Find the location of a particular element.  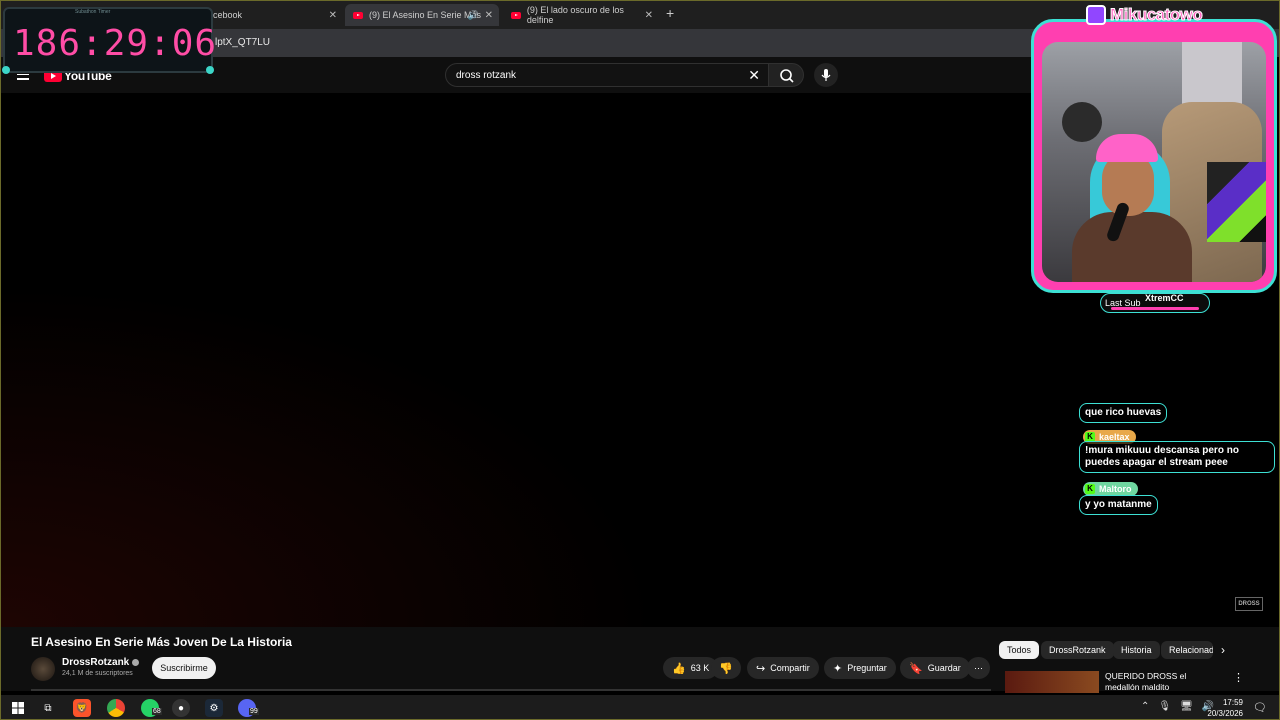

like-button: 👍 63 K is located at coordinates (691, 668).